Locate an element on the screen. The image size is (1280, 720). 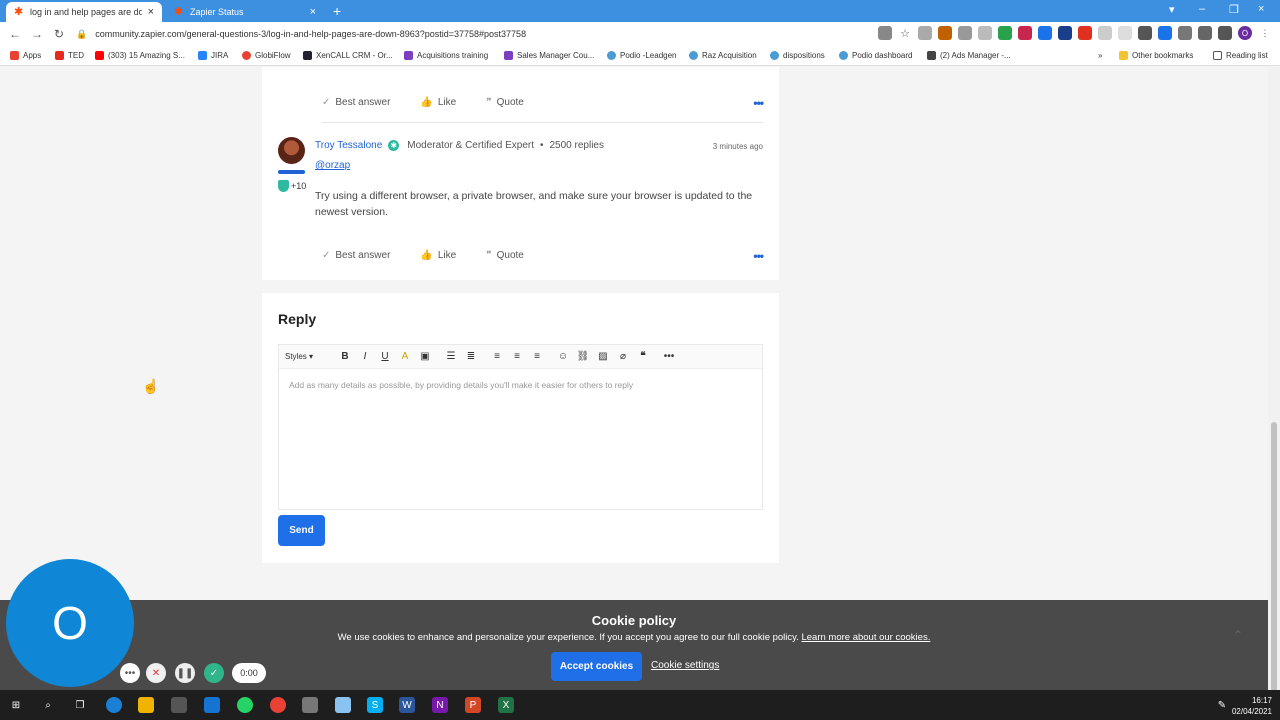
bookmark-podio-leadgen: Podio -Leadgen is located at coordinates (642, 55).